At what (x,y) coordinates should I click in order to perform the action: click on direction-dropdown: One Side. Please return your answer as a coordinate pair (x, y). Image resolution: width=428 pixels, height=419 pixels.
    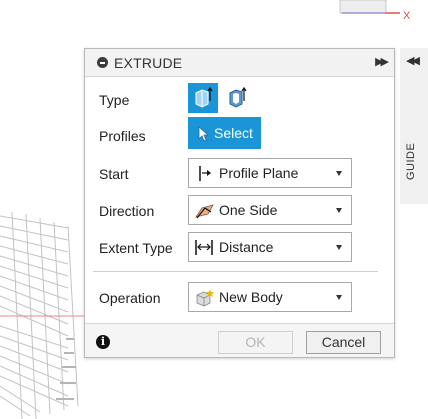
    Looking at the image, I should click on (270, 210).